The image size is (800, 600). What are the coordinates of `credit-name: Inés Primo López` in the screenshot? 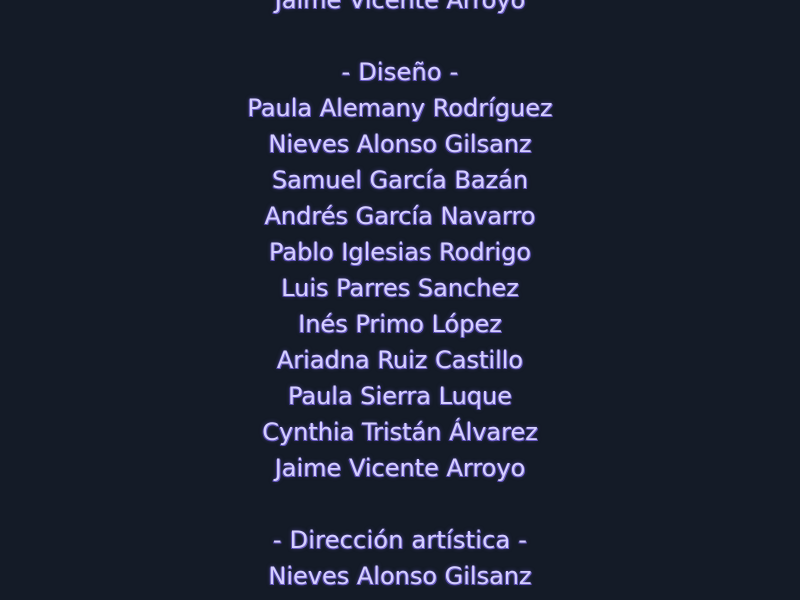 It's located at (400, 324).